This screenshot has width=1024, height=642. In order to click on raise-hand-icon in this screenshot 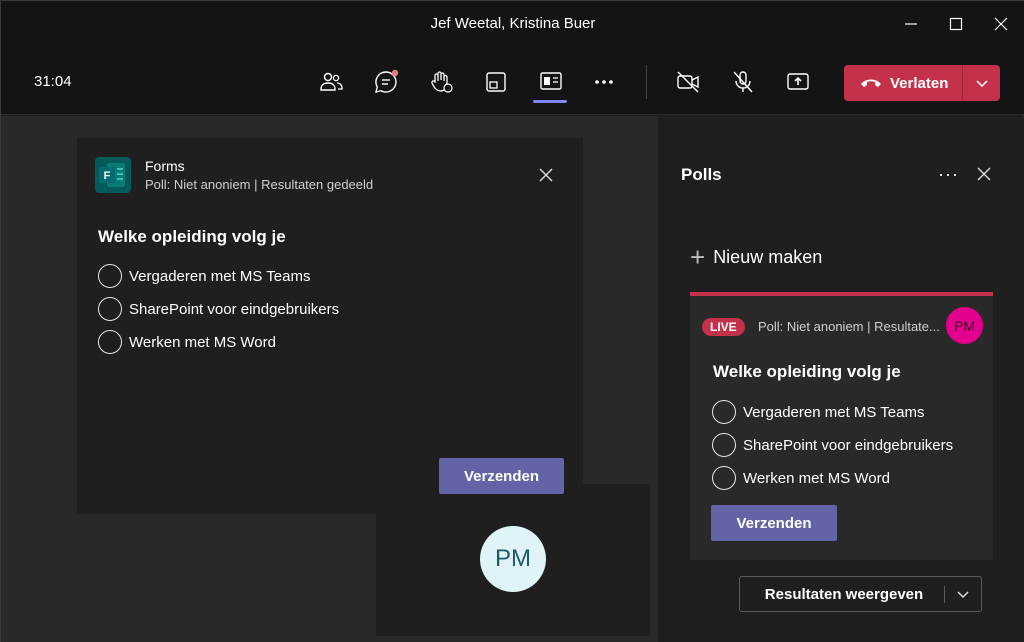, I will do `click(442, 82)`.